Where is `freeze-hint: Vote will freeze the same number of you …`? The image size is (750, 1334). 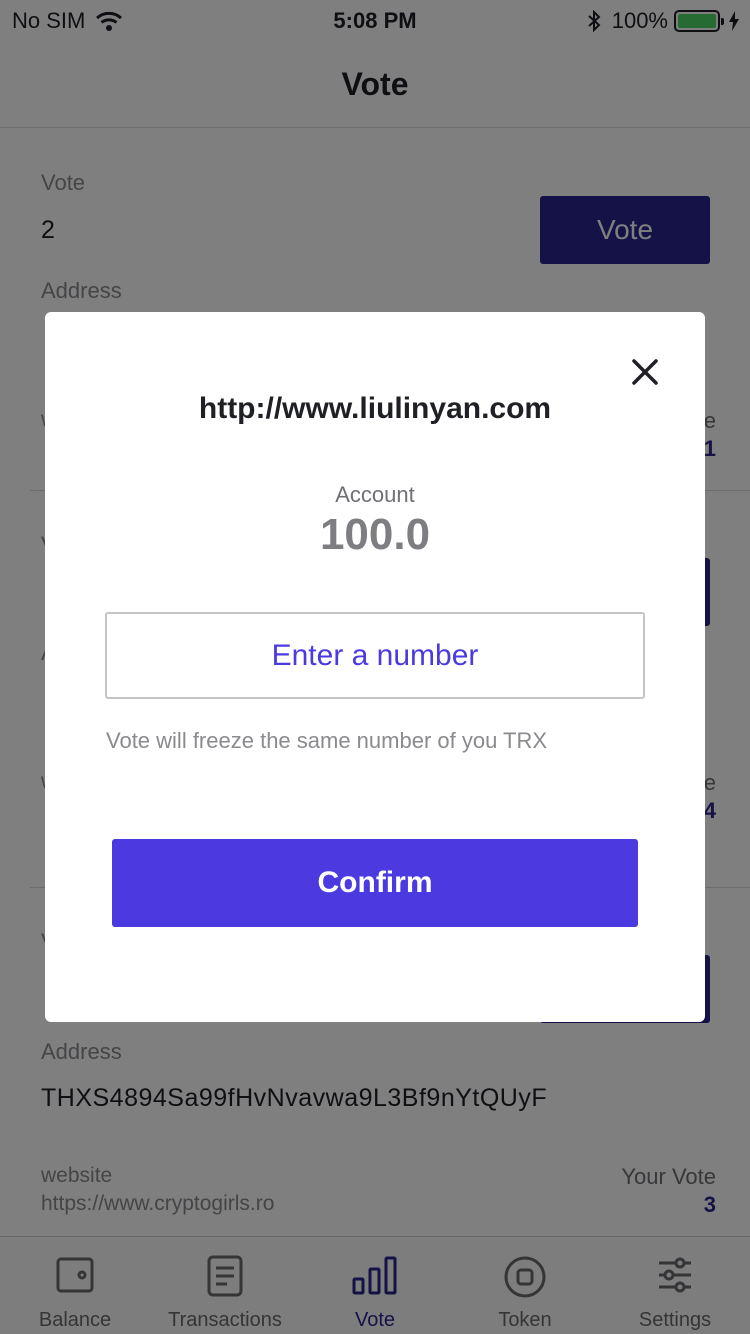 freeze-hint: Vote will freeze the same number of you … is located at coordinates (327, 740).